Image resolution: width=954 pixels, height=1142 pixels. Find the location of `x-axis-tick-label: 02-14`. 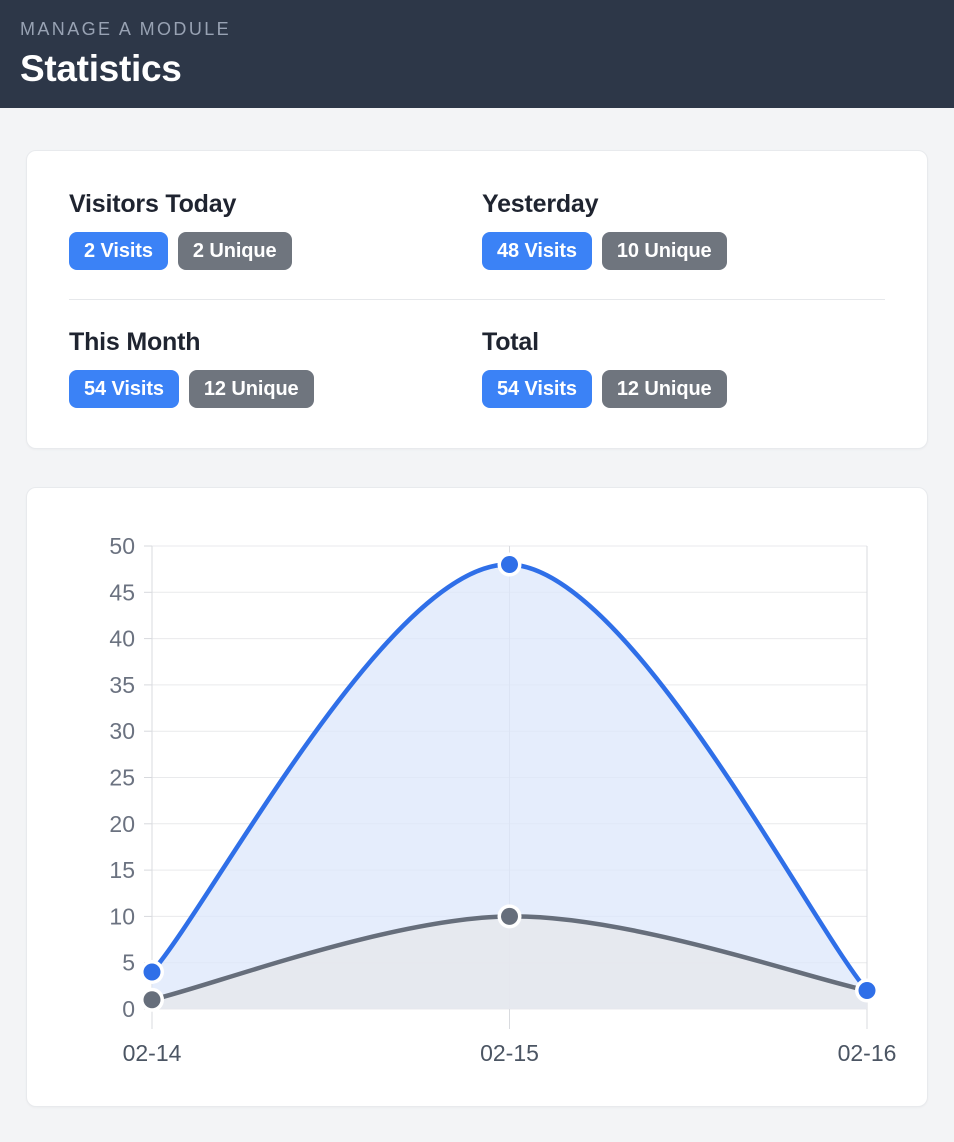

x-axis-tick-label: 02-14 is located at coordinates (152, 1053).